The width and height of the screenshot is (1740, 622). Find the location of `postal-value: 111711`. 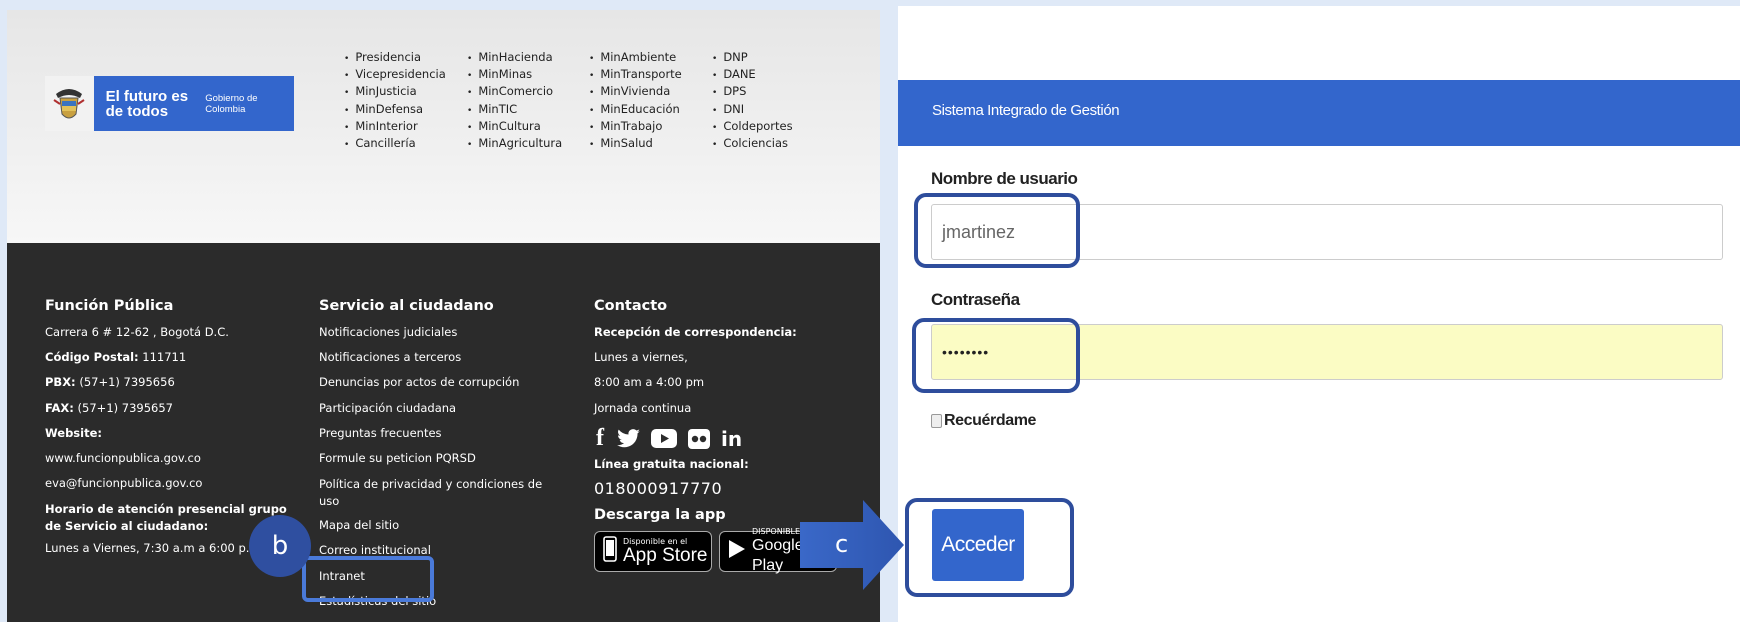

postal-value: 111711 is located at coordinates (162, 357).